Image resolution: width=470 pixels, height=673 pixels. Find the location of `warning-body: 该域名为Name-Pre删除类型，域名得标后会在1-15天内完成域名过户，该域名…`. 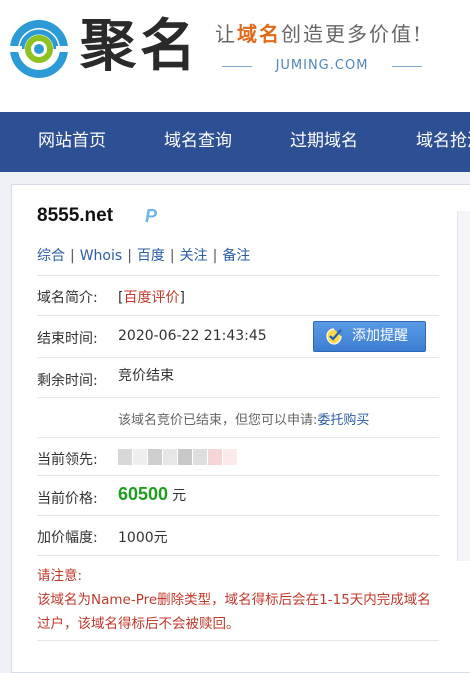

warning-body: 该域名为Name-Pre删除类型，域名得标后会在1-15天内完成域名过户，该域名… is located at coordinates (234, 612).